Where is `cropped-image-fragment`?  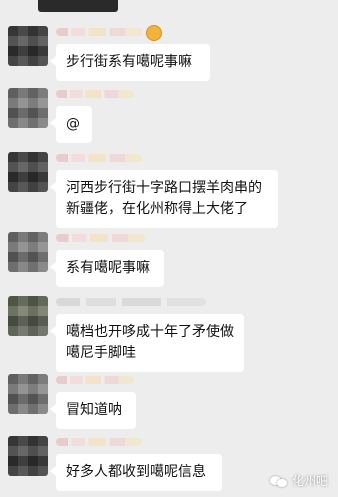
cropped-image-fragment is located at coordinates (78, 6).